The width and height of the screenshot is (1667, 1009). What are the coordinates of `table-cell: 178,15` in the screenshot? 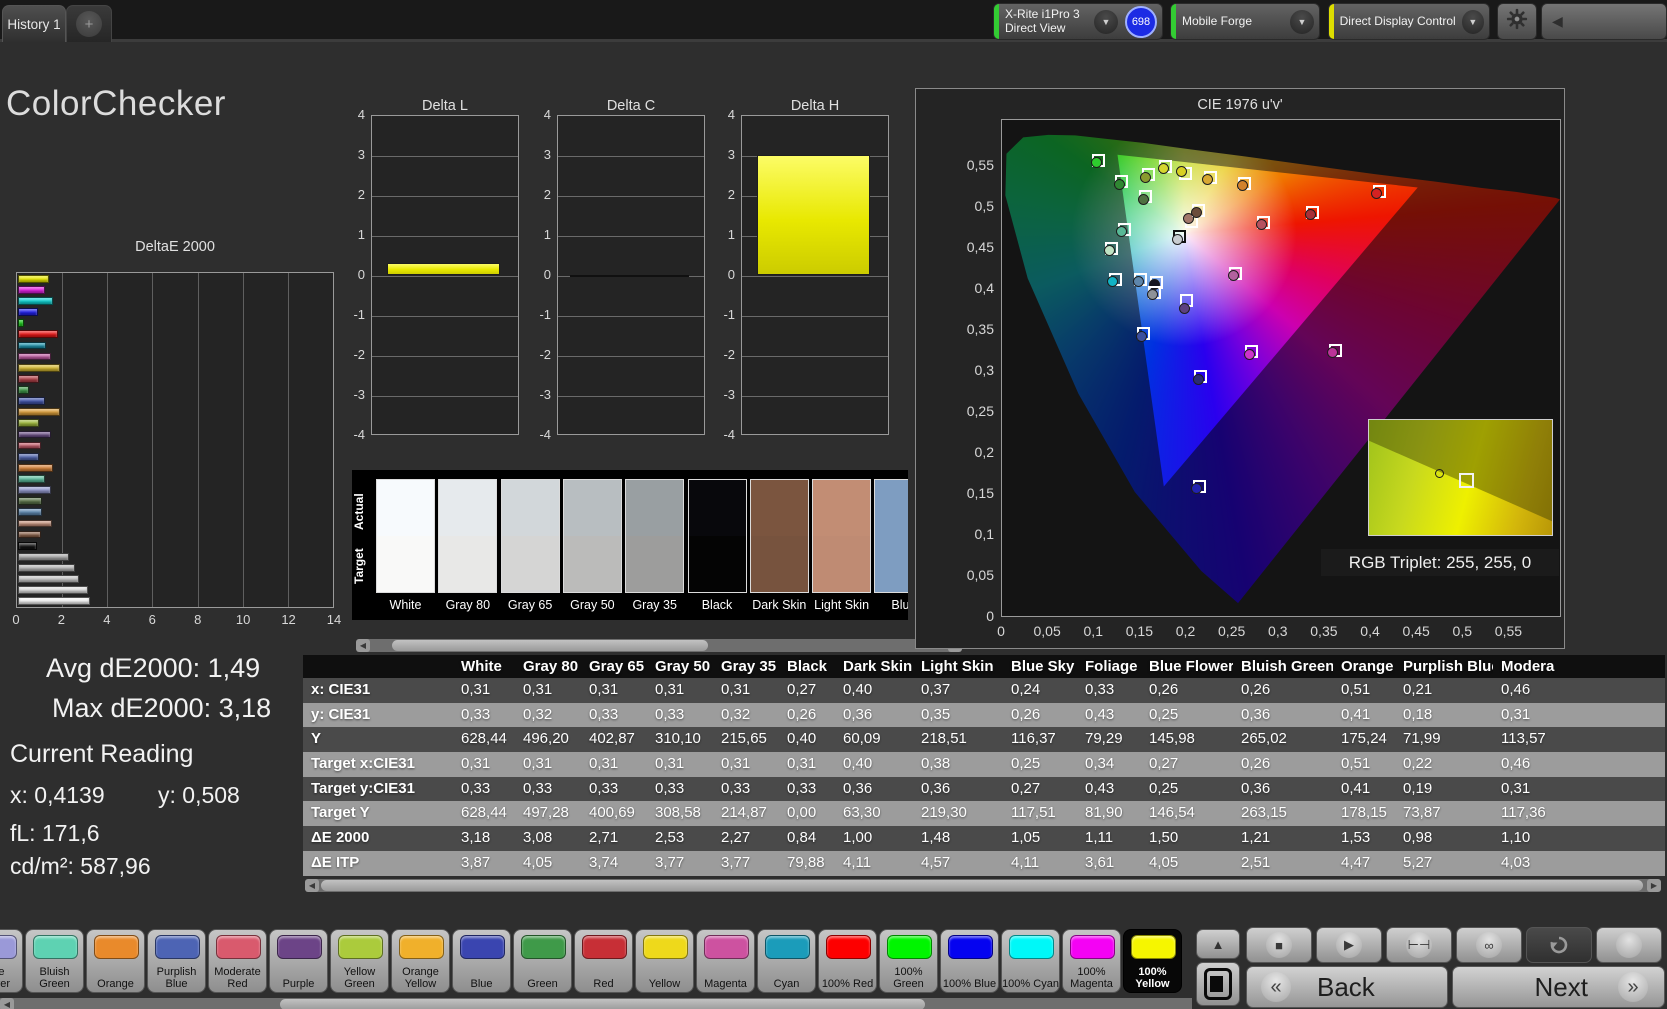 It's located at (1364, 813).